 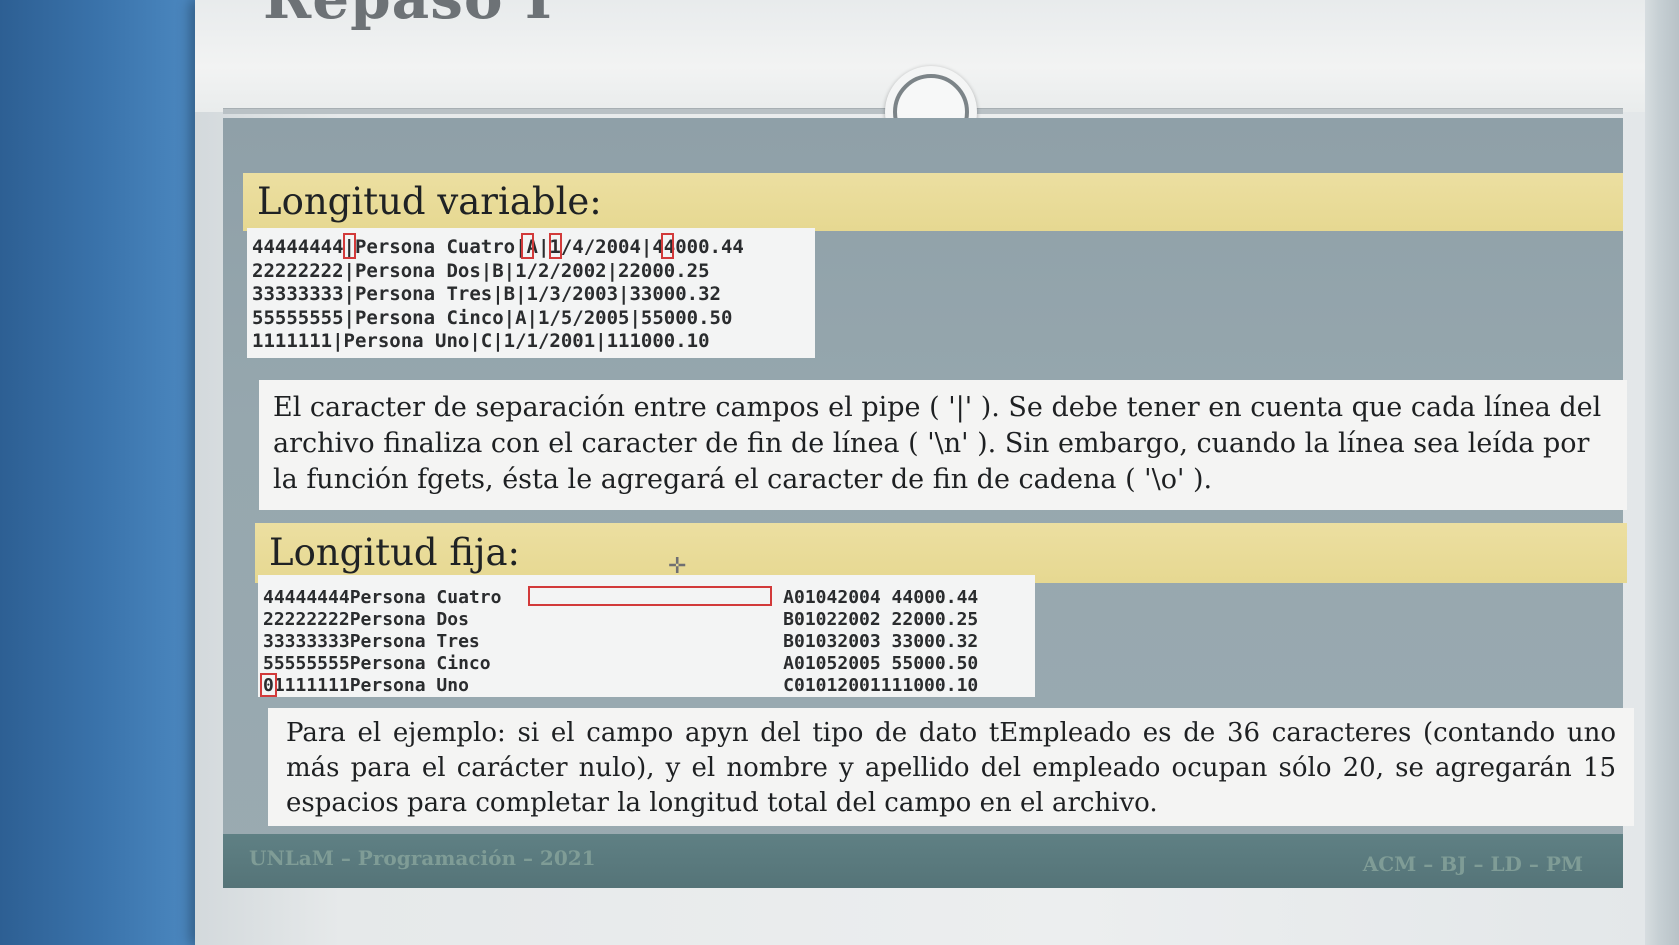 I want to click on variable-length-heading: Longitud variable:, so click(x=933, y=202).